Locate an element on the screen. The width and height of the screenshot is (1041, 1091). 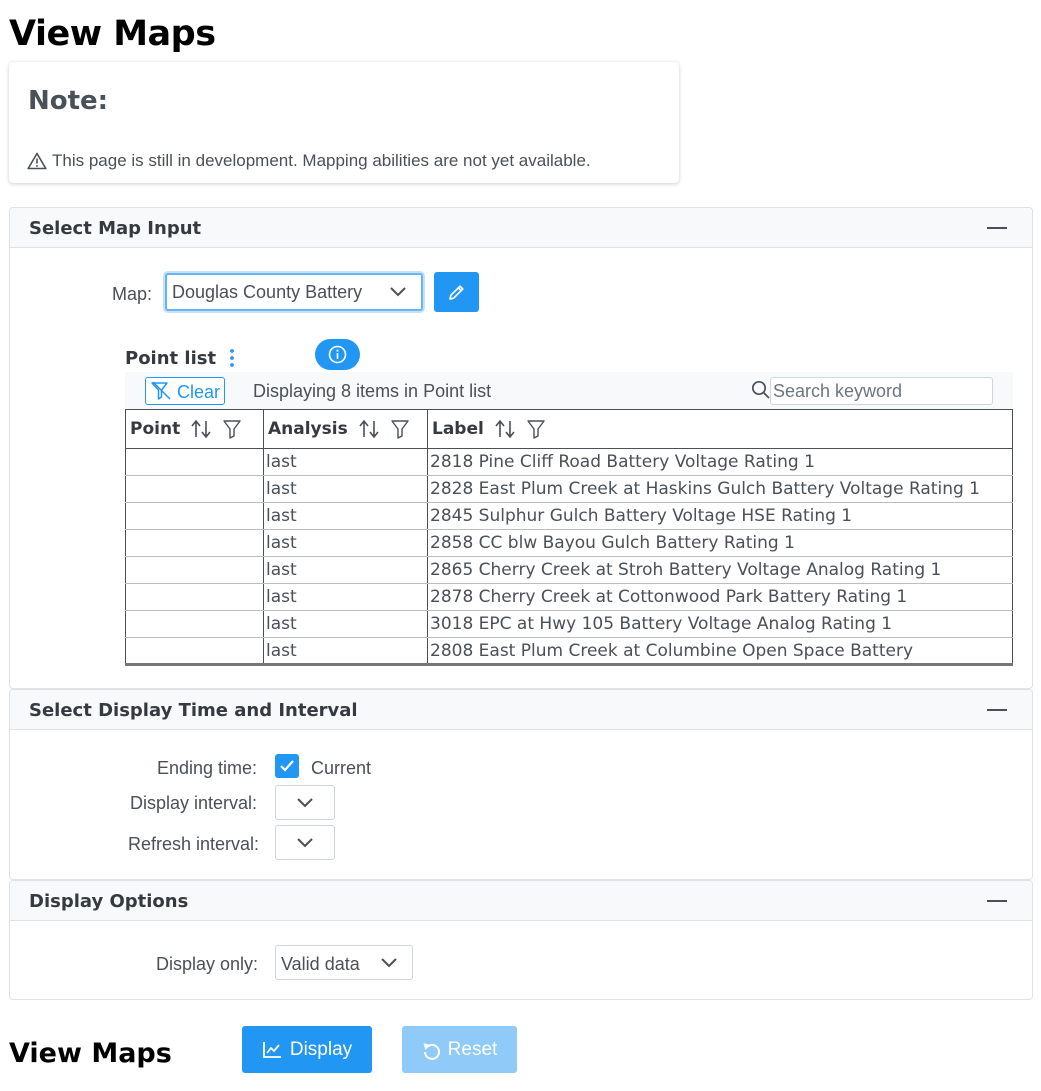
edit-map-button is located at coordinates (456, 292).